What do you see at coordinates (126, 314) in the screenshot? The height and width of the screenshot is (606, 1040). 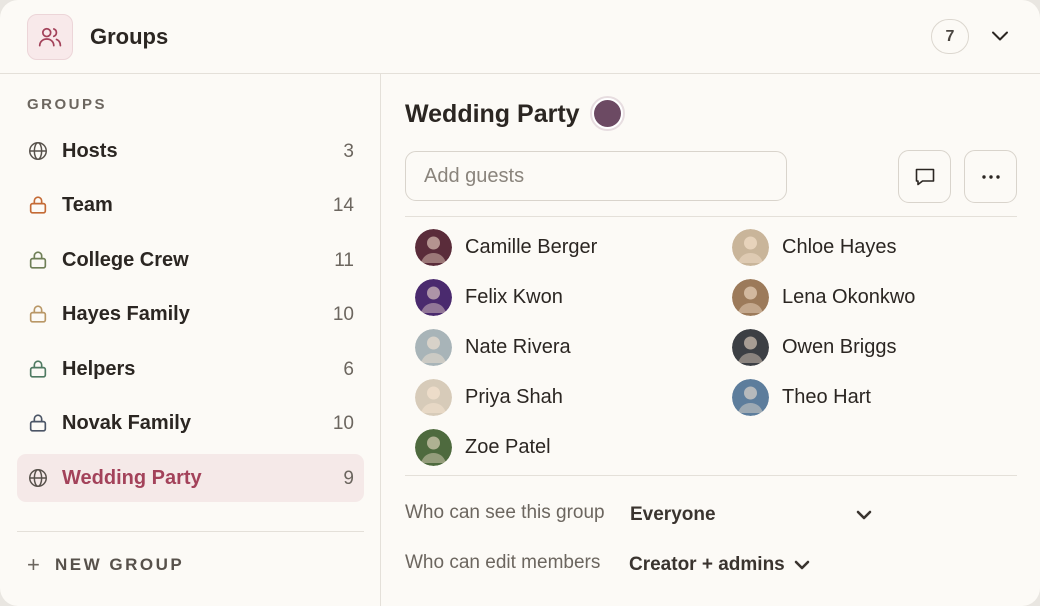 I see `sidebar-item-label: Hayes Family` at bounding box center [126, 314].